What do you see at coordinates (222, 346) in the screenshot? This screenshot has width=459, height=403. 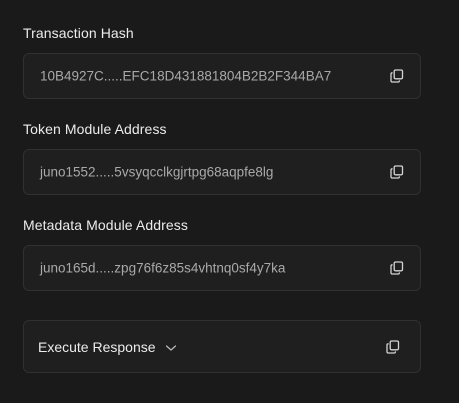 I see `execute-response-panel: Execute Response` at bounding box center [222, 346].